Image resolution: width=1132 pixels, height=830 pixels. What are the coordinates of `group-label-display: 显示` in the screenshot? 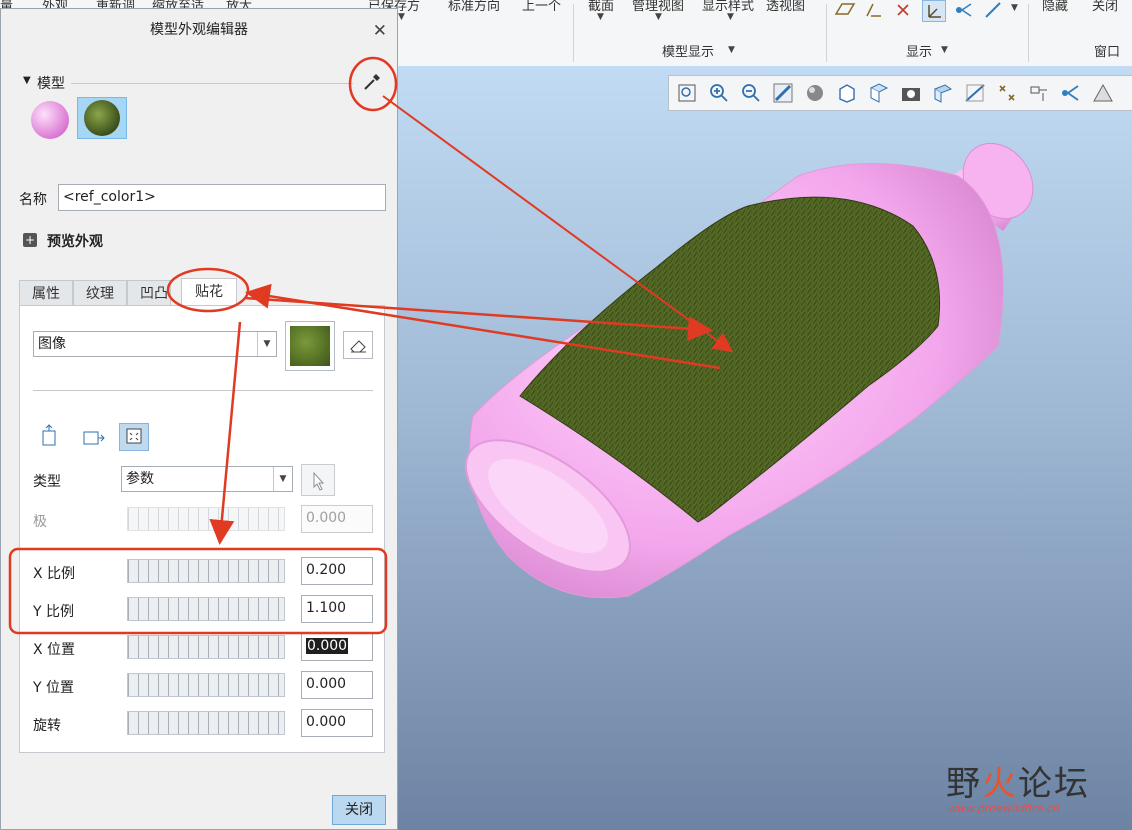 It's located at (919, 52).